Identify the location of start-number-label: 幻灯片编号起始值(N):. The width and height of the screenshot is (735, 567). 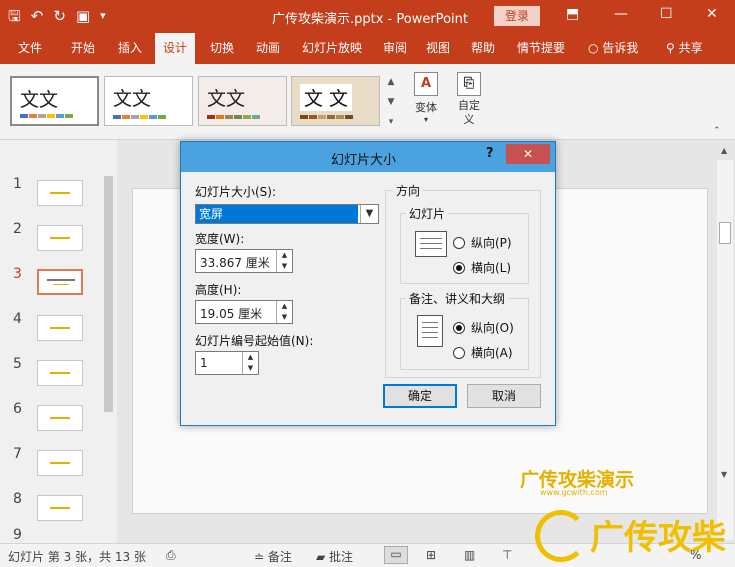
(254, 341).